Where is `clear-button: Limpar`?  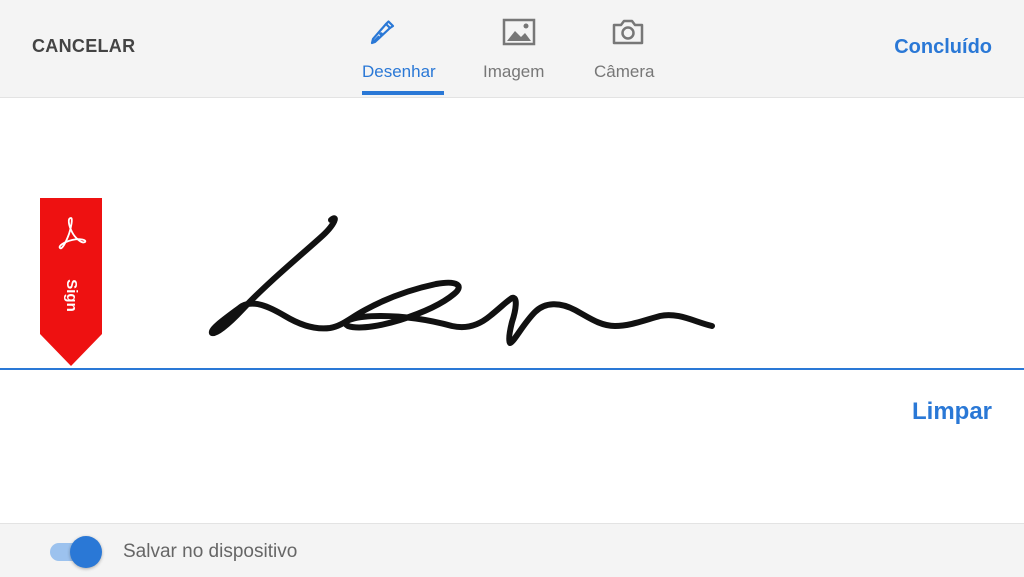 clear-button: Limpar is located at coordinates (952, 412).